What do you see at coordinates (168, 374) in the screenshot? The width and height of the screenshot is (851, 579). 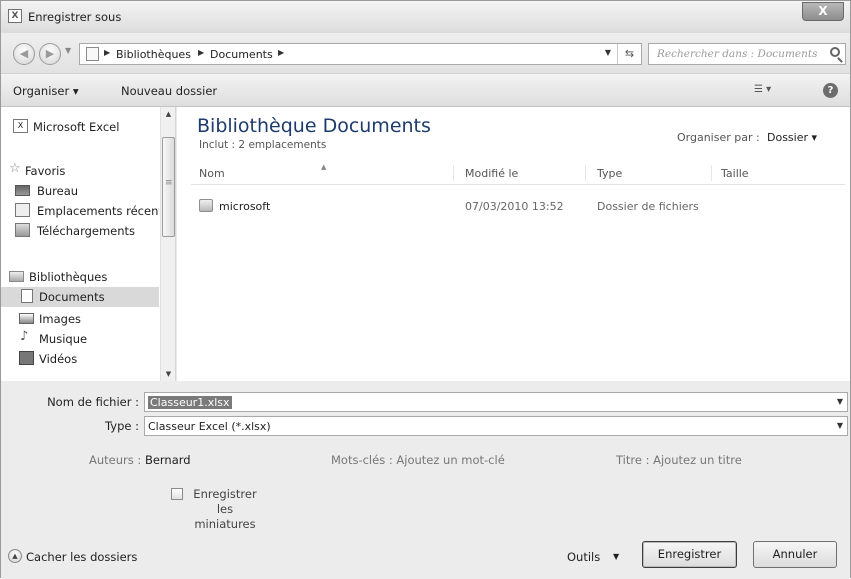 I see `scroll-down-icon: ▼` at bounding box center [168, 374].